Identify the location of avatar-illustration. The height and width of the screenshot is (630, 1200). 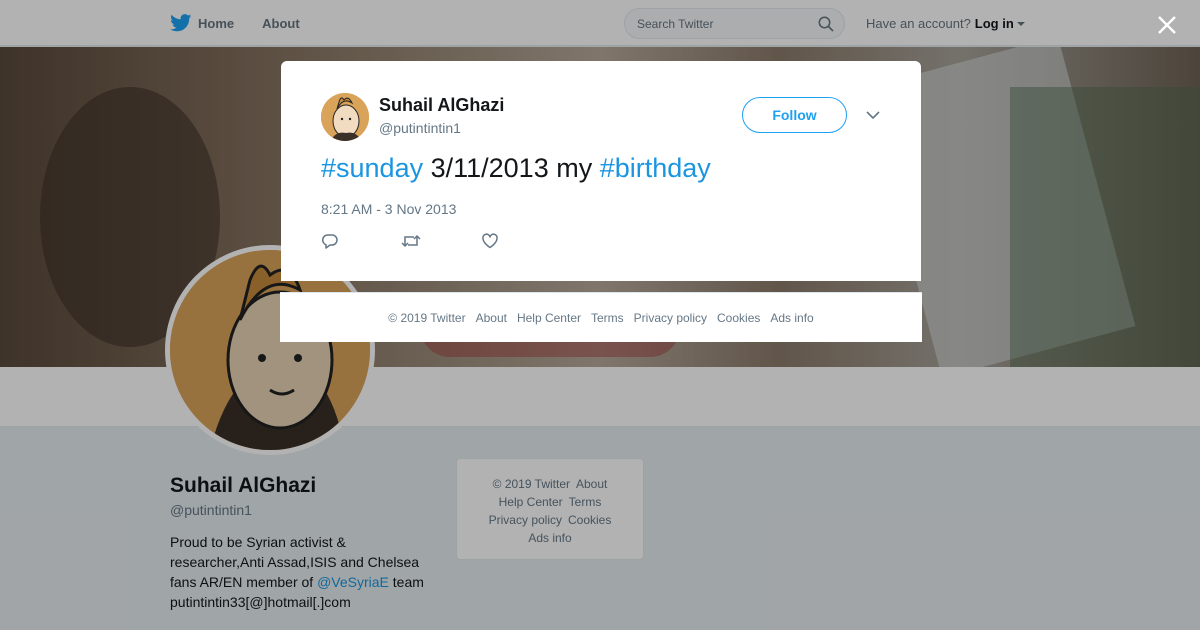
(345, 117).